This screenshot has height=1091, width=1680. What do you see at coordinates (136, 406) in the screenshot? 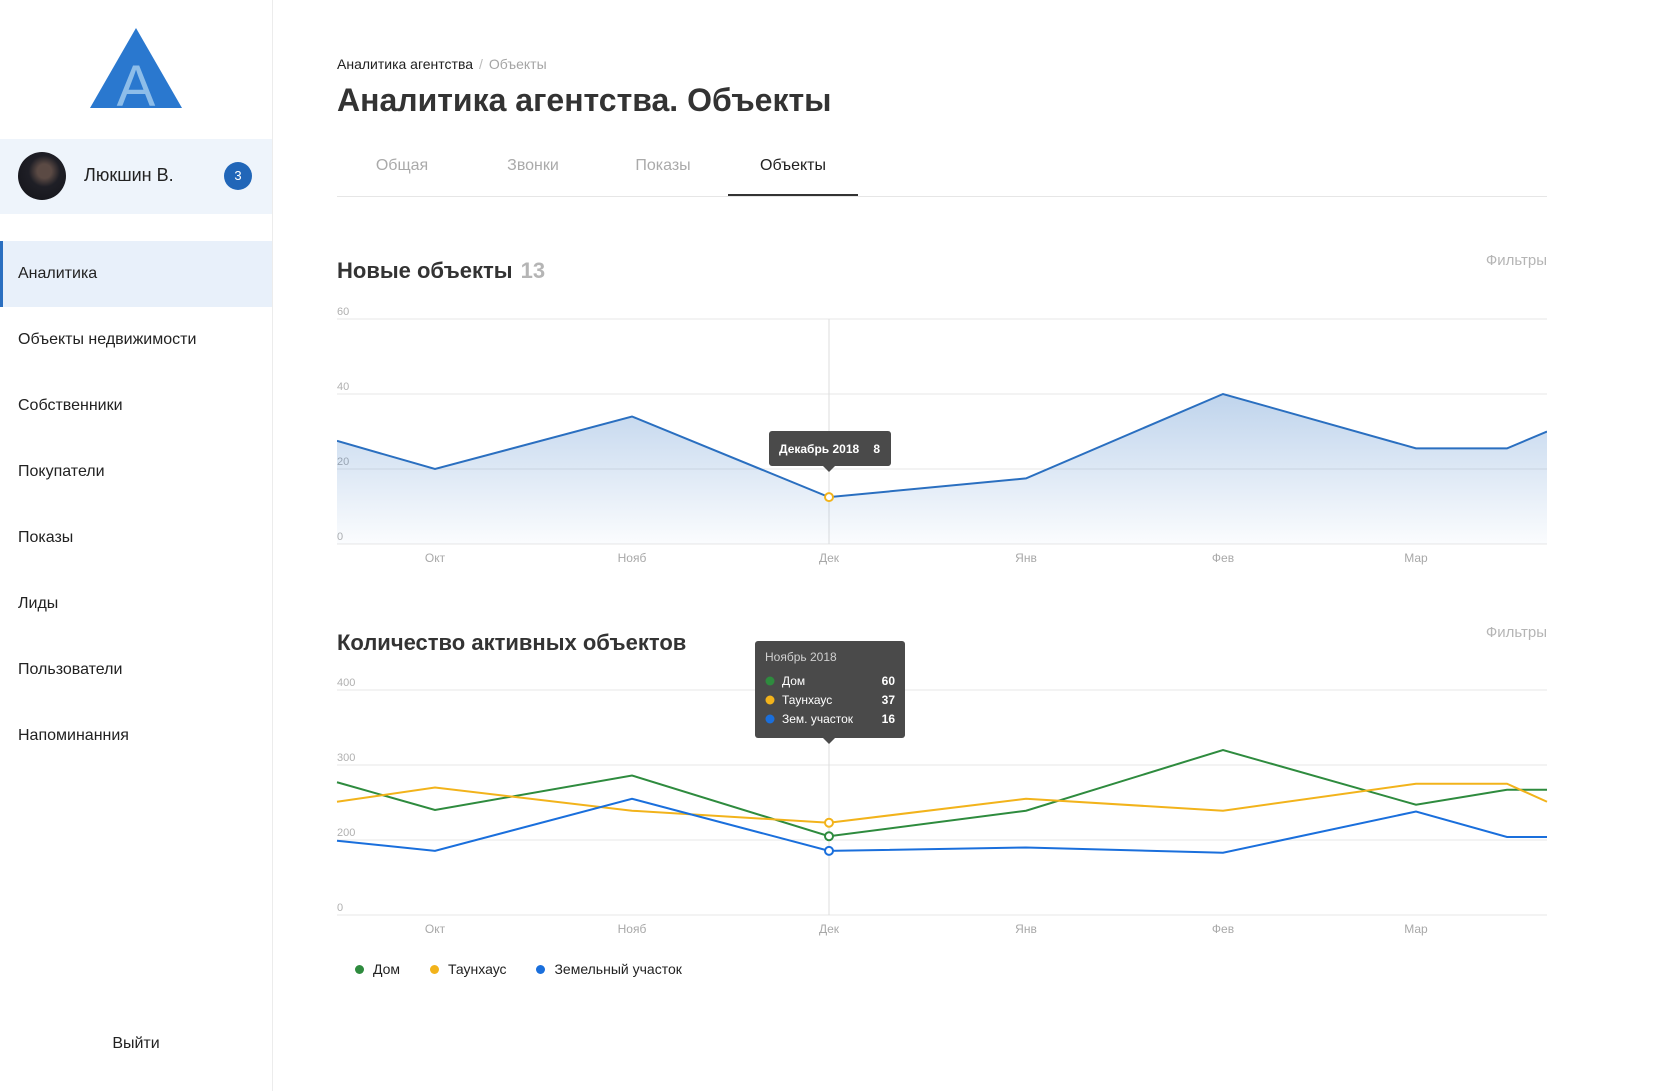
I see `sidebar-item-owners: Собственники` at bounding box center [136, 406].